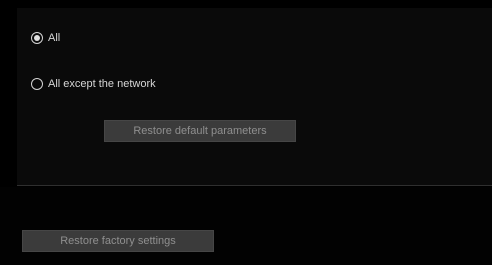 Image resolution: width=492 pixels, height=265 pixels. Describe the element at coordinates (37, 84) in the screenshot. I see `radio-unselected-icon` at that location.